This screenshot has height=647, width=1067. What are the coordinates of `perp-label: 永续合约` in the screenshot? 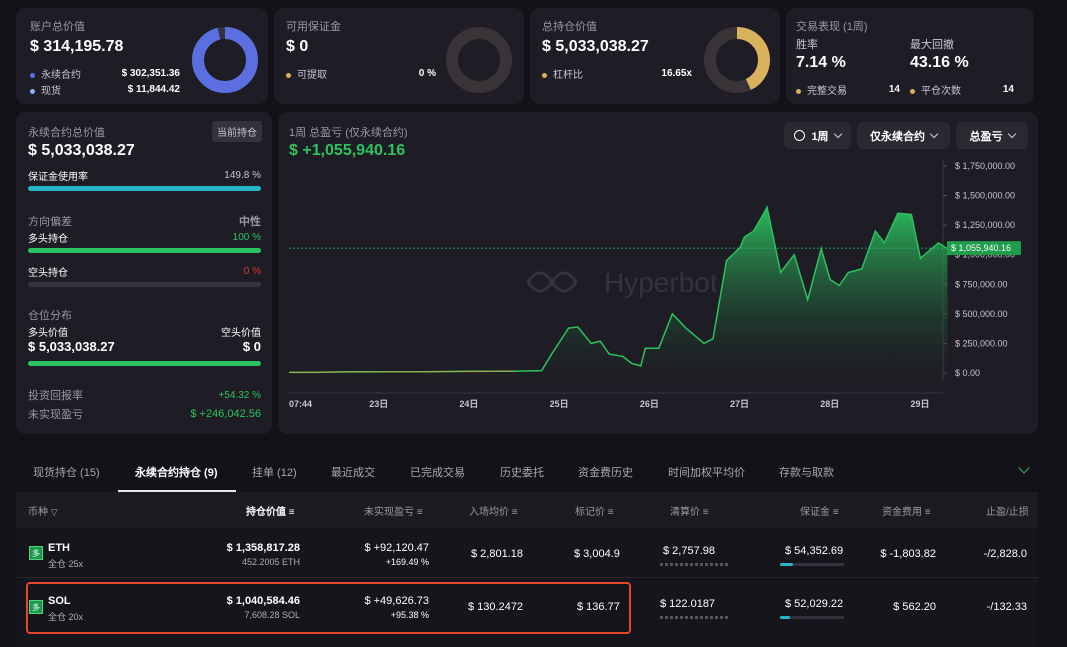 It's located at (61, 75).